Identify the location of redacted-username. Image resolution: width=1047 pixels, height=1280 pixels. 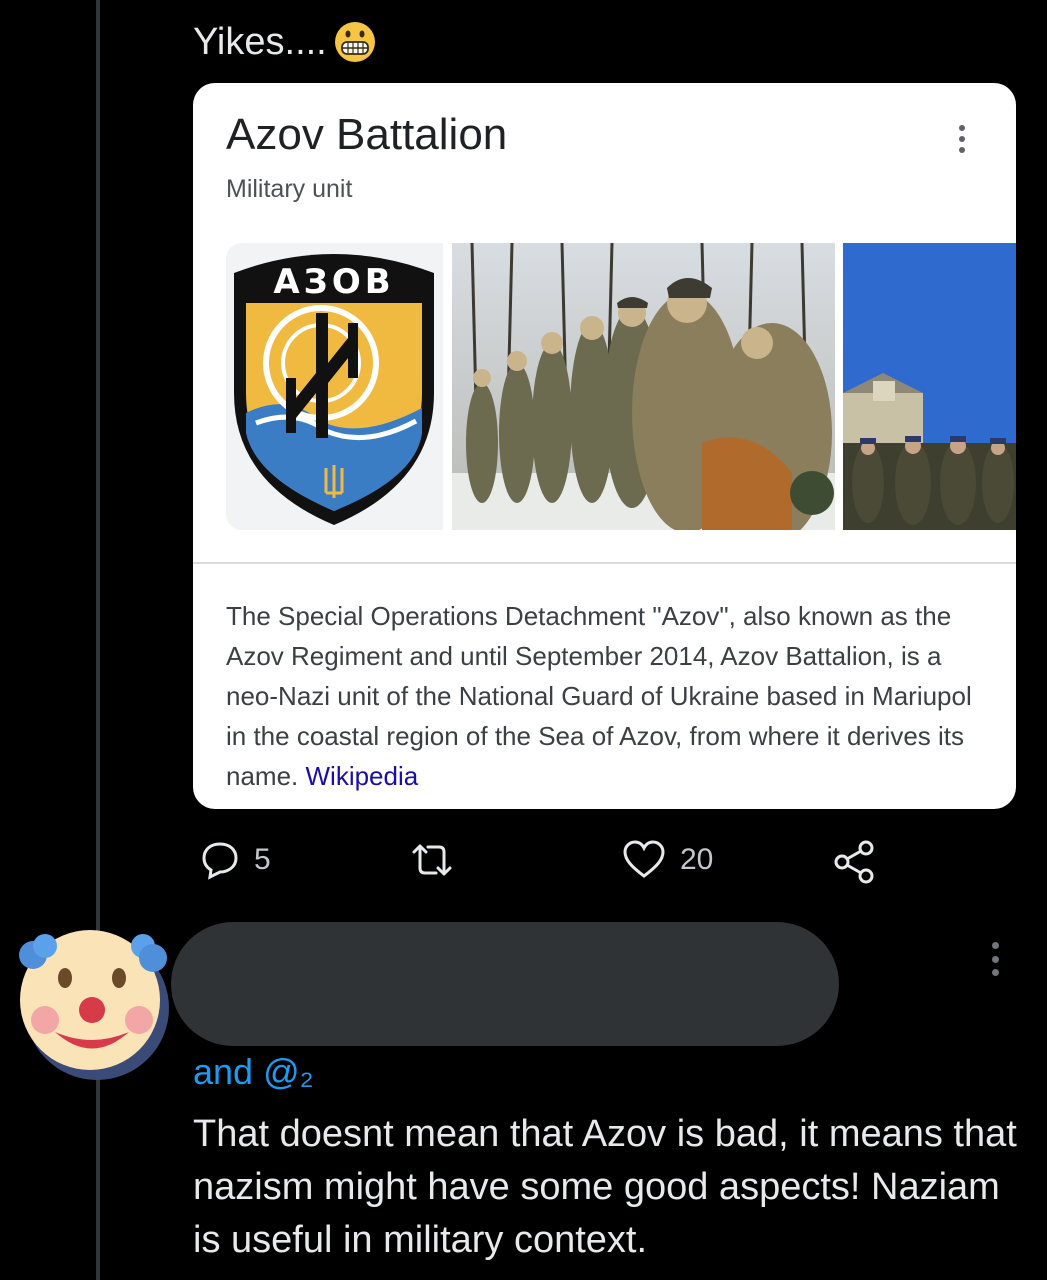
(505, 984).